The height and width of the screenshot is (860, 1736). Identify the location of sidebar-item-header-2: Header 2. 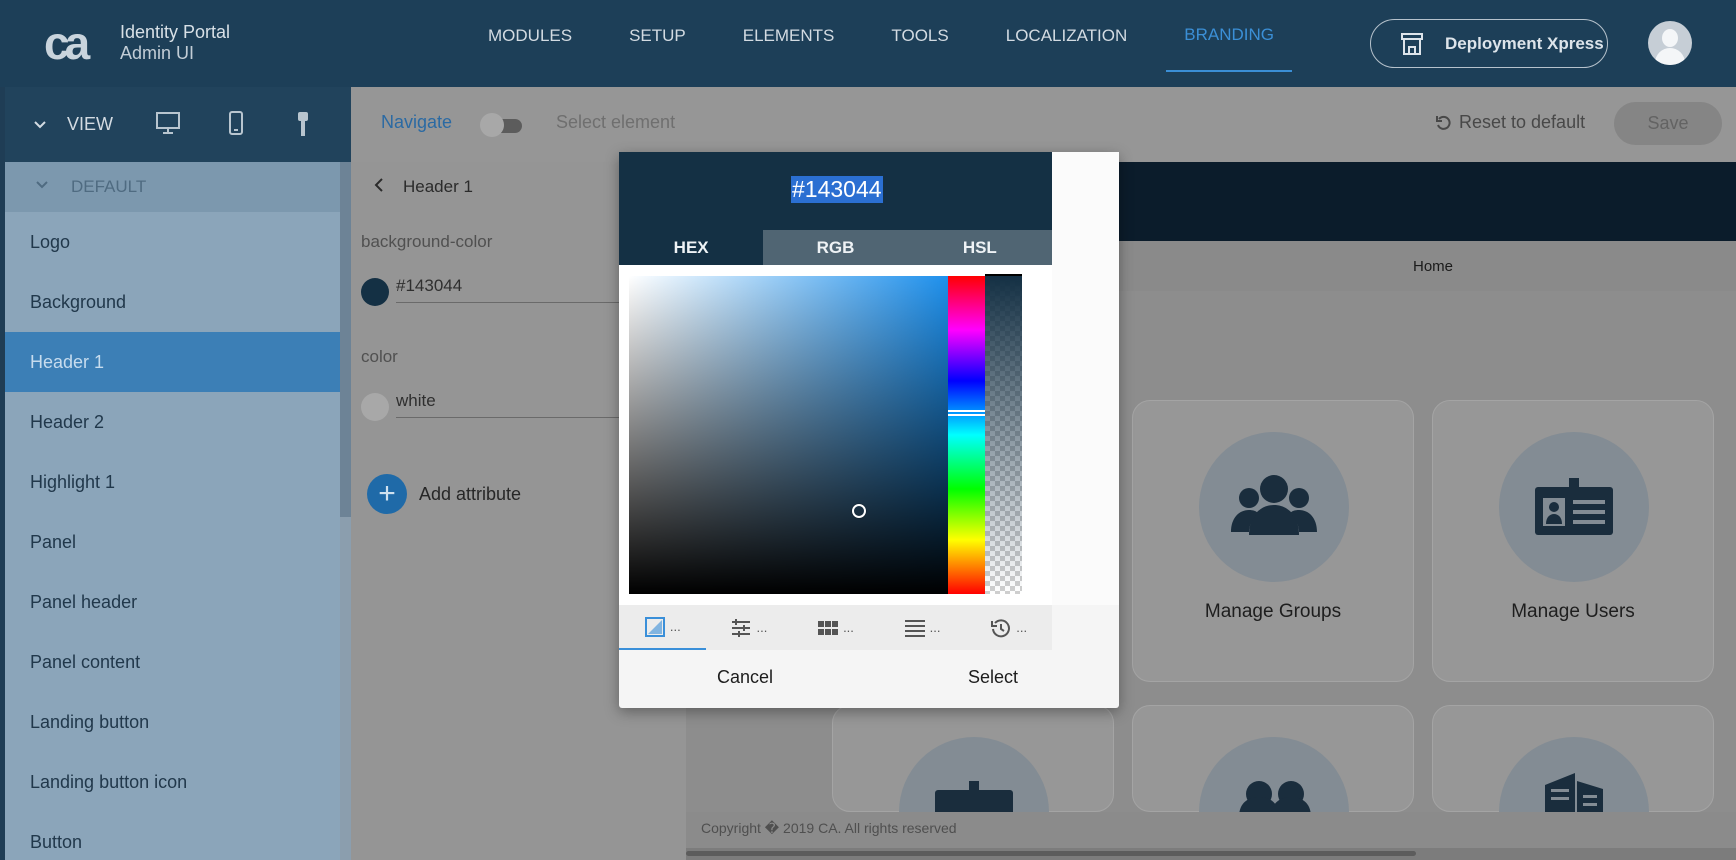
(172, 422).